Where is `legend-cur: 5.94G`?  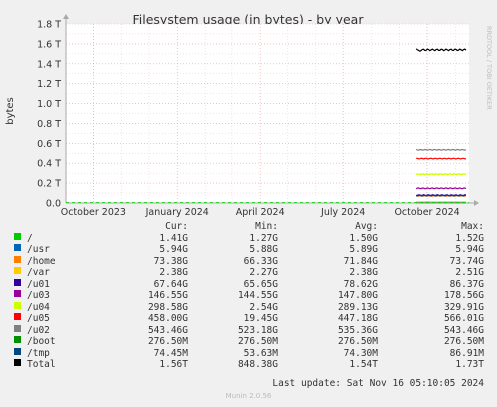 legend-cur: 5.94G is located at coordinates (173, 249).